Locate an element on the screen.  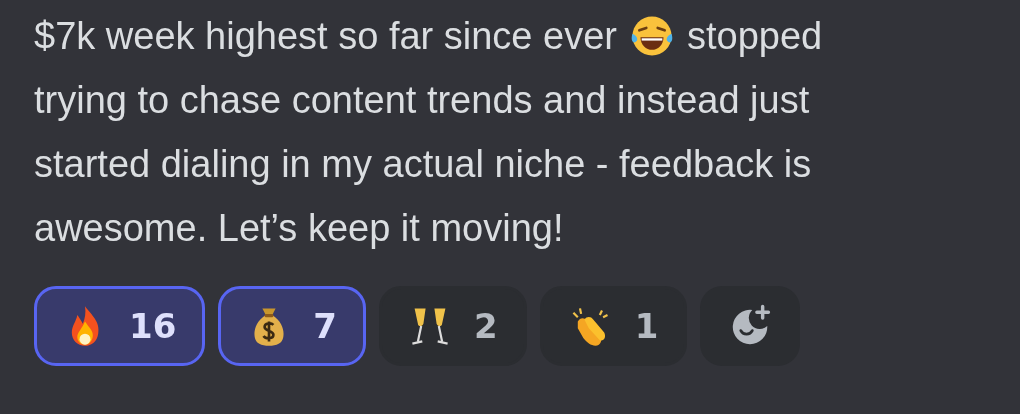
add-reaction-button is located at coordinates (750, 326).